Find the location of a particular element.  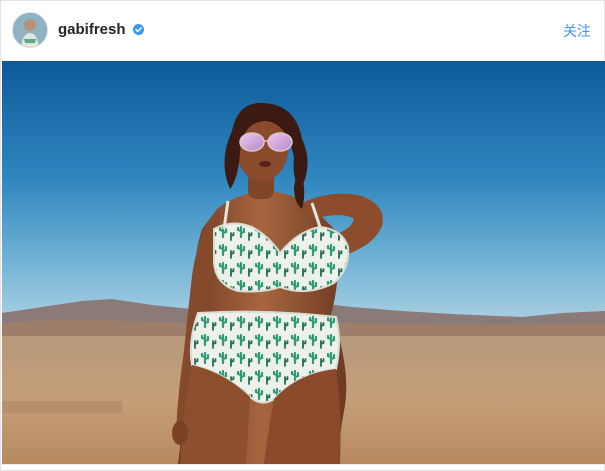

follow-button: 关注 is located at coordinates (577, 31).